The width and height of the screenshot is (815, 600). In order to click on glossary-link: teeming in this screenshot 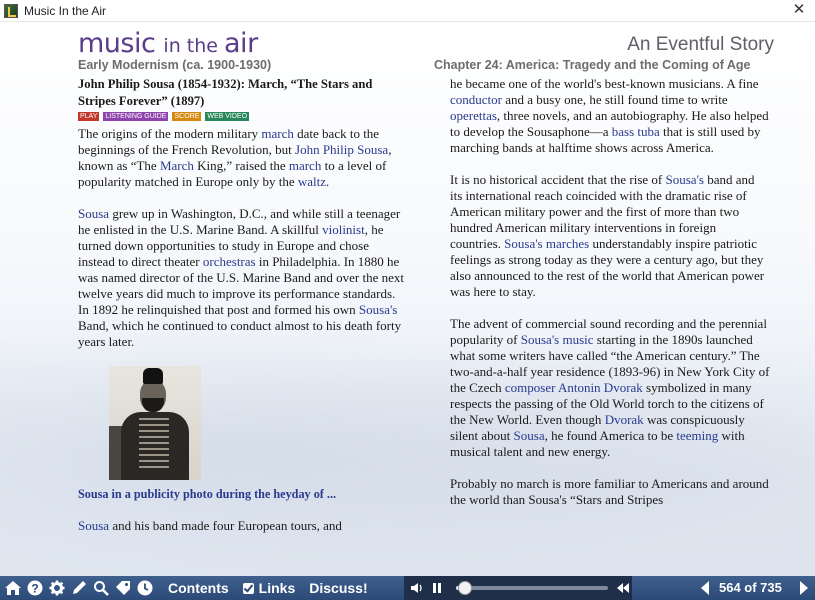, I will do `click(697, 435)`.